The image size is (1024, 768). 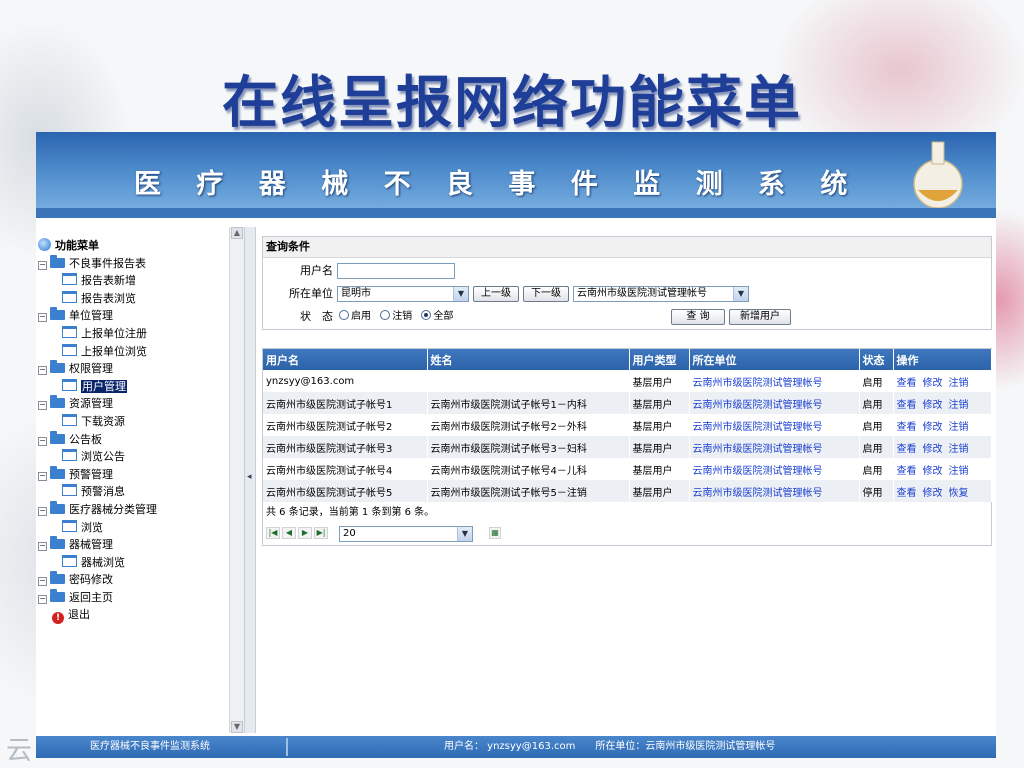 I want to click on sidebar-item: 浏览, so click(x=133, y=528).